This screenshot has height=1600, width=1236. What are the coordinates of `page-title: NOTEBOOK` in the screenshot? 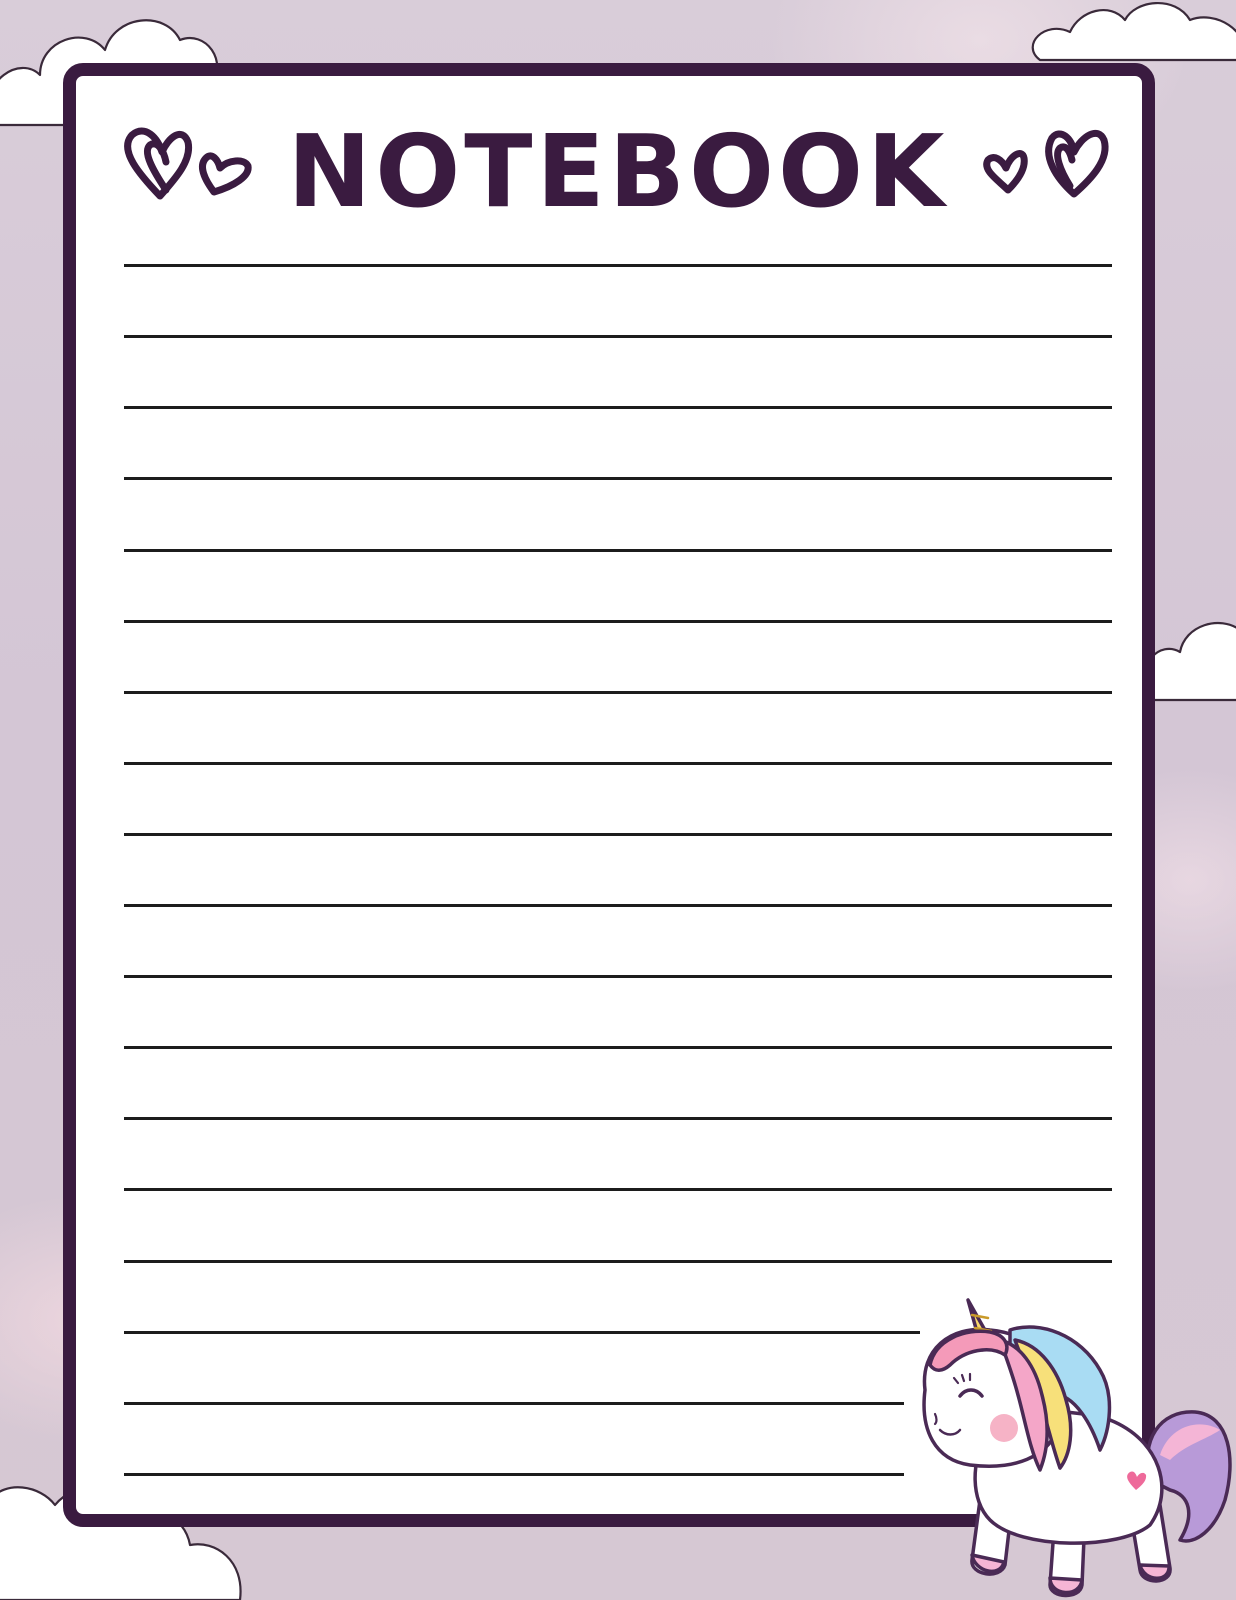 It's located at (618, 171).